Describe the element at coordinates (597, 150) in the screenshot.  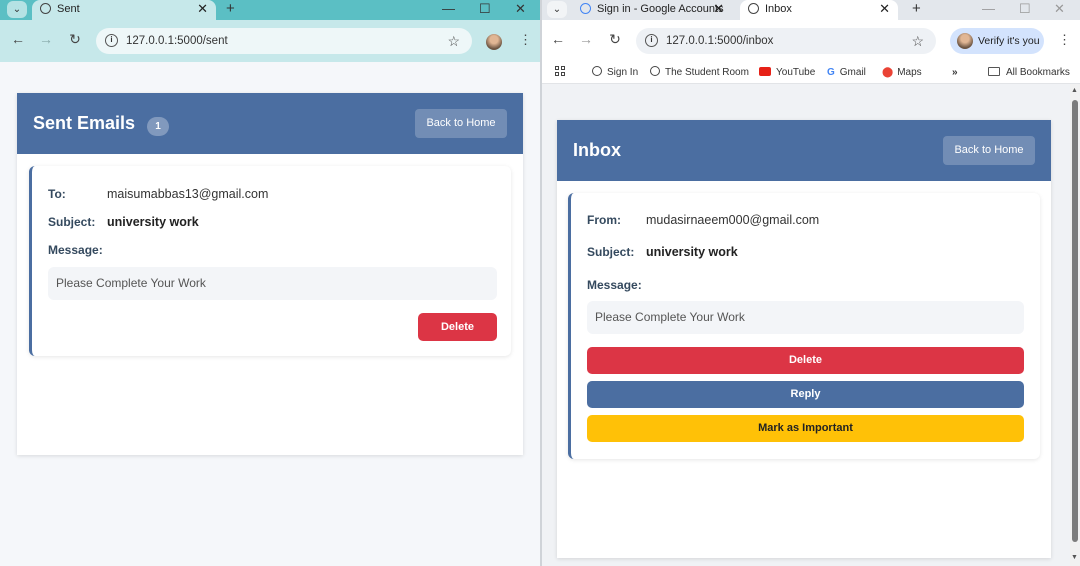
I see `page-title: Inbox` at that location.